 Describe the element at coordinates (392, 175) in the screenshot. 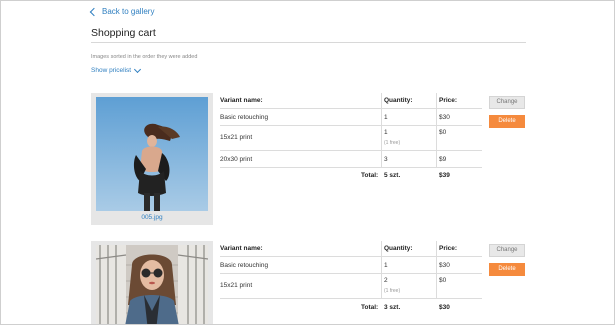

I see `total-quantity: 5 szt.` at that location.